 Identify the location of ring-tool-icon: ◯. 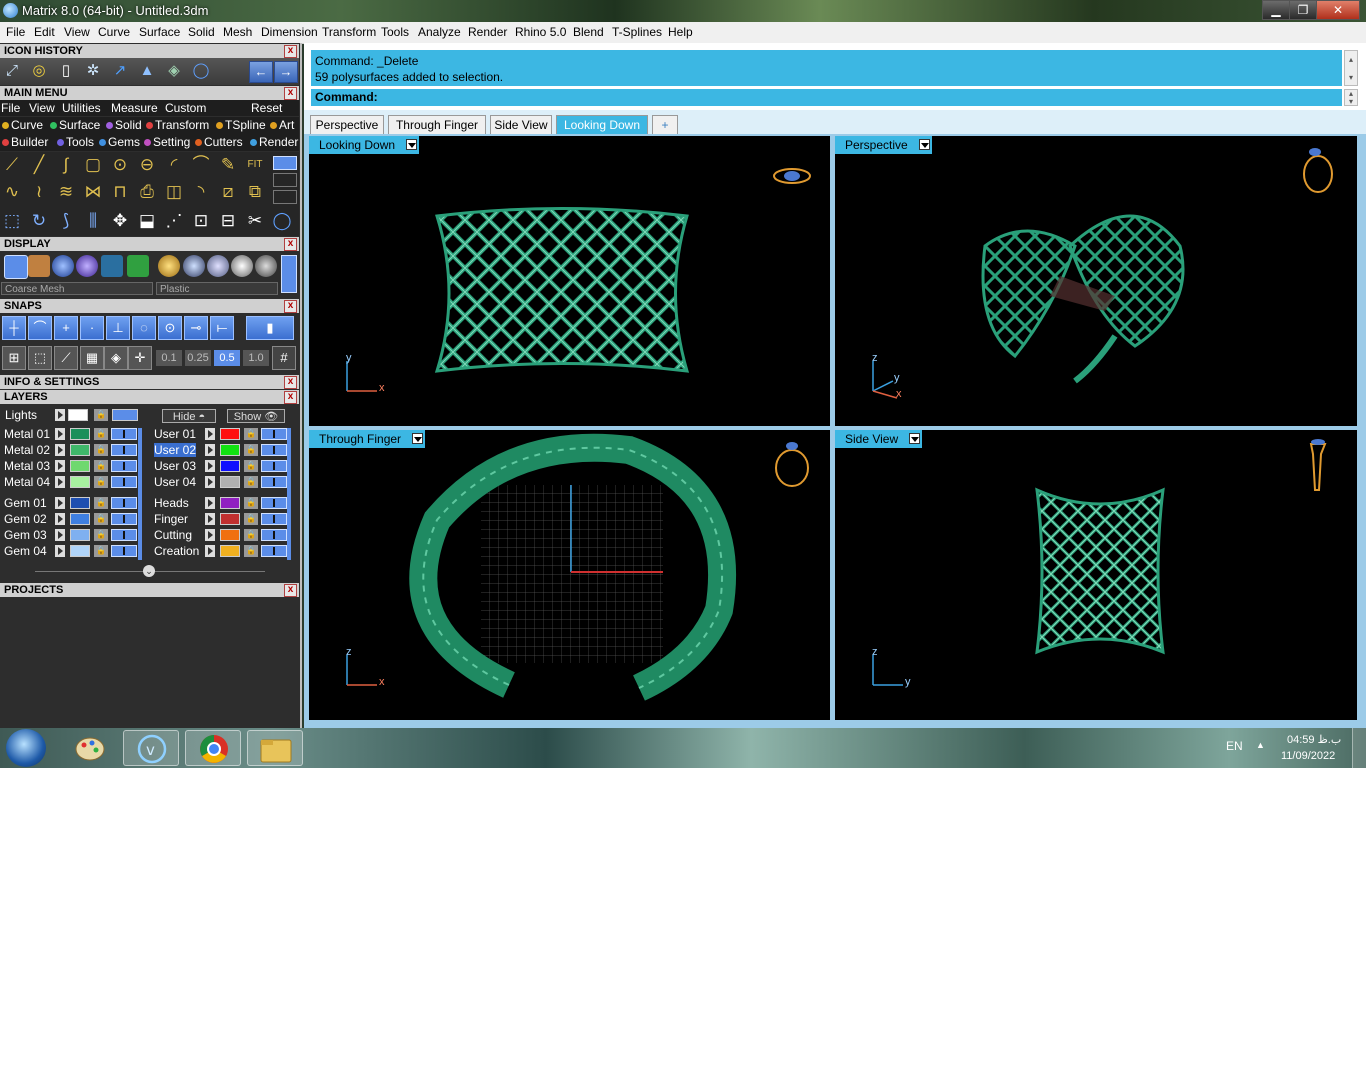
(282, 221).